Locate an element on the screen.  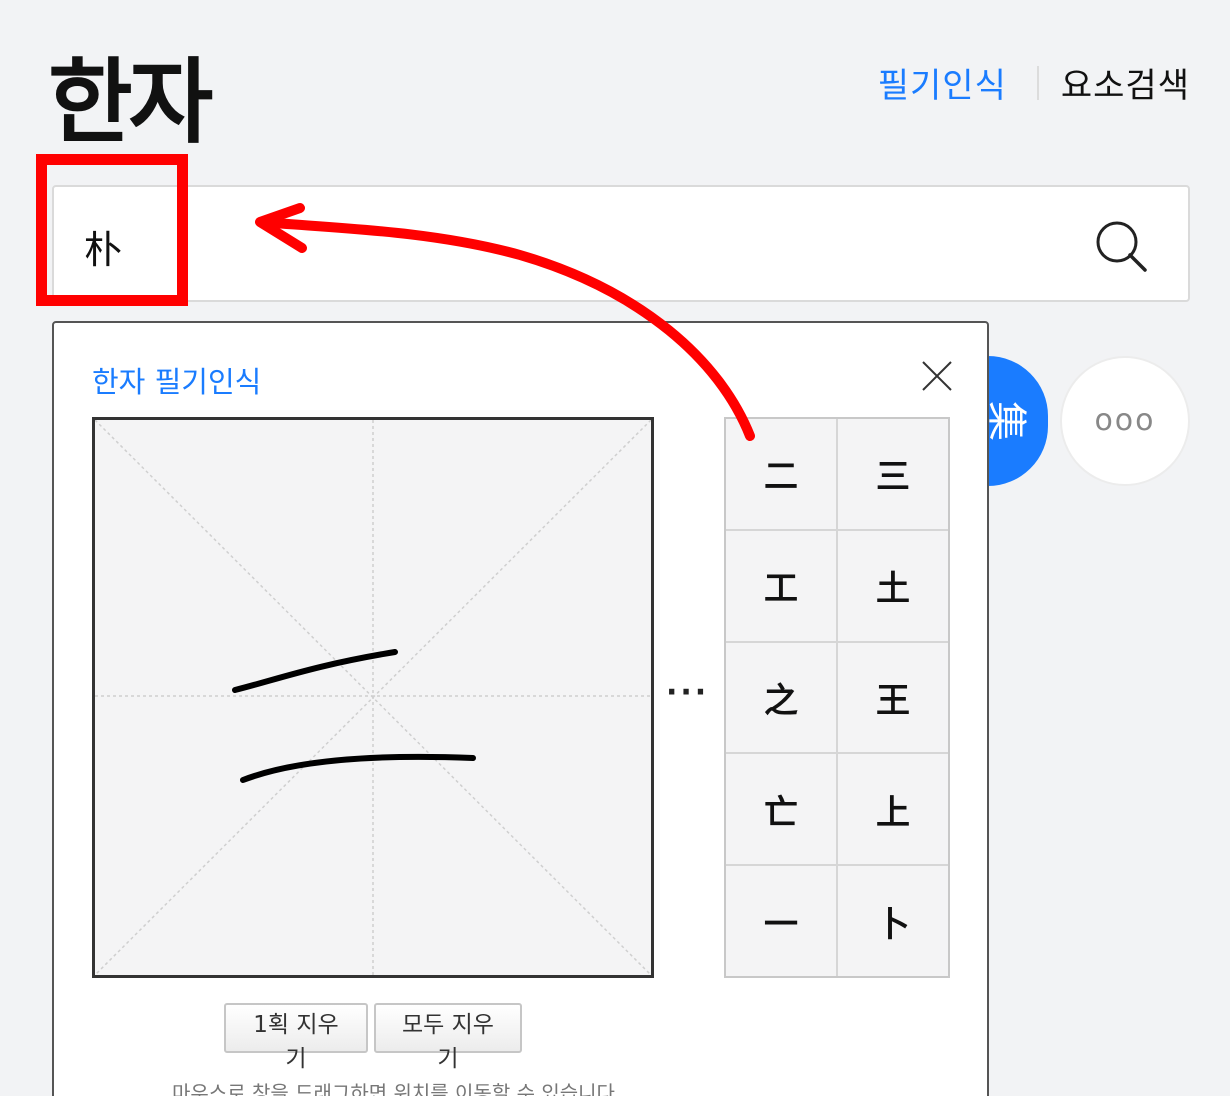
erase-all-button: 모두 지우기 is located at coordinates (448, 1037).